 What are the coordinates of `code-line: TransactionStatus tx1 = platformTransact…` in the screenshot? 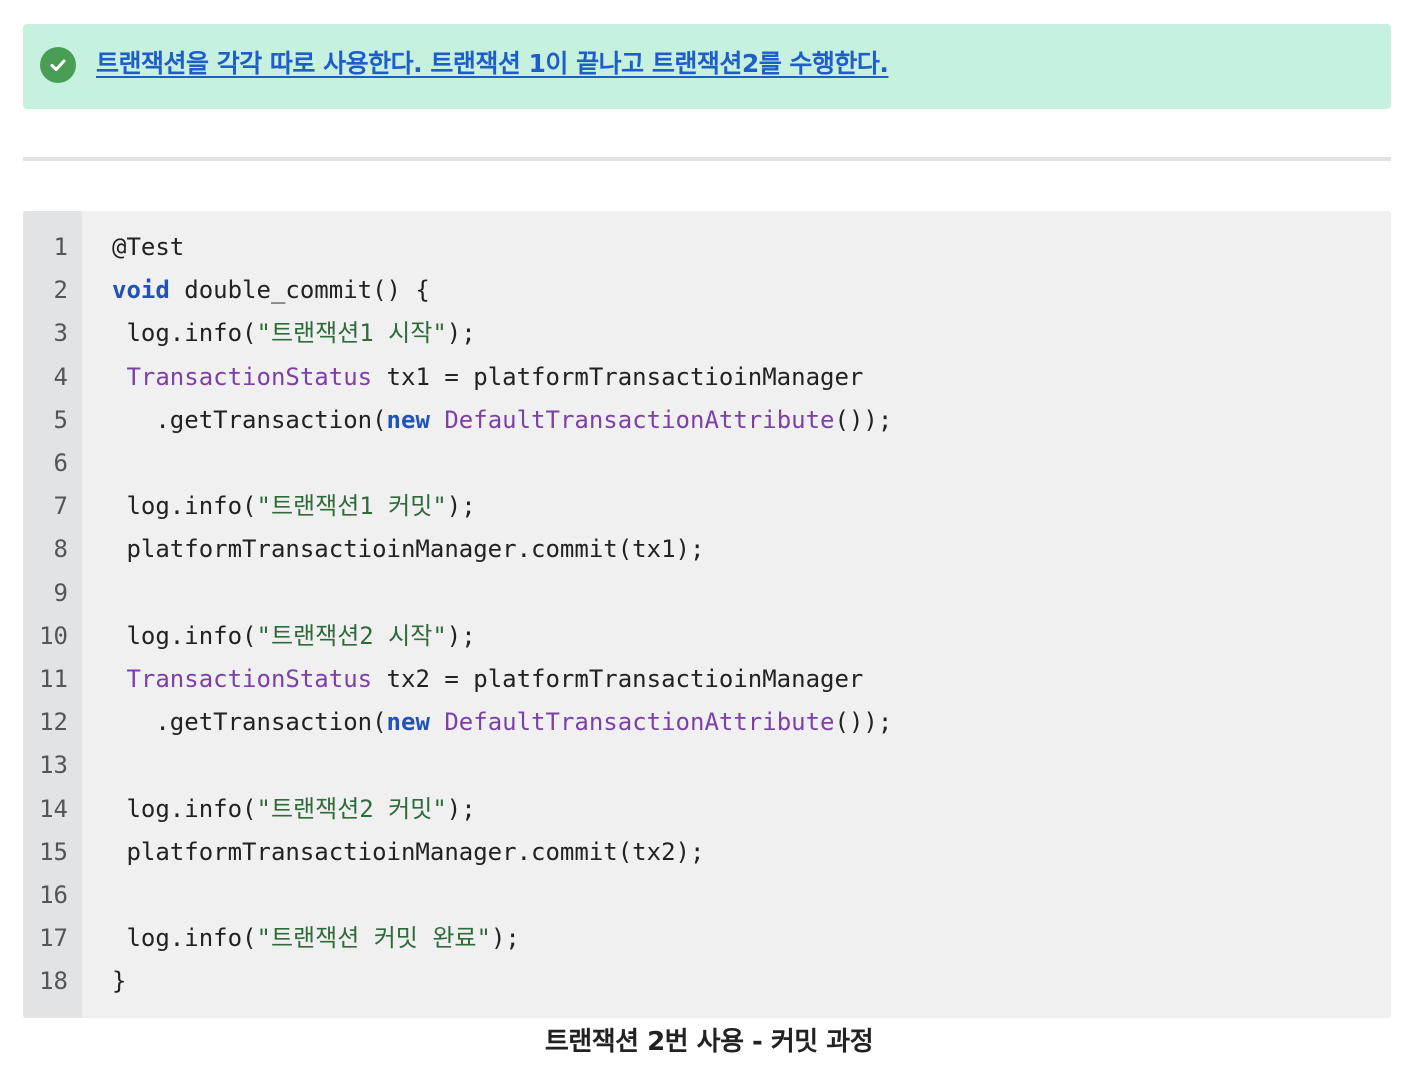 It's located at (487, 377).